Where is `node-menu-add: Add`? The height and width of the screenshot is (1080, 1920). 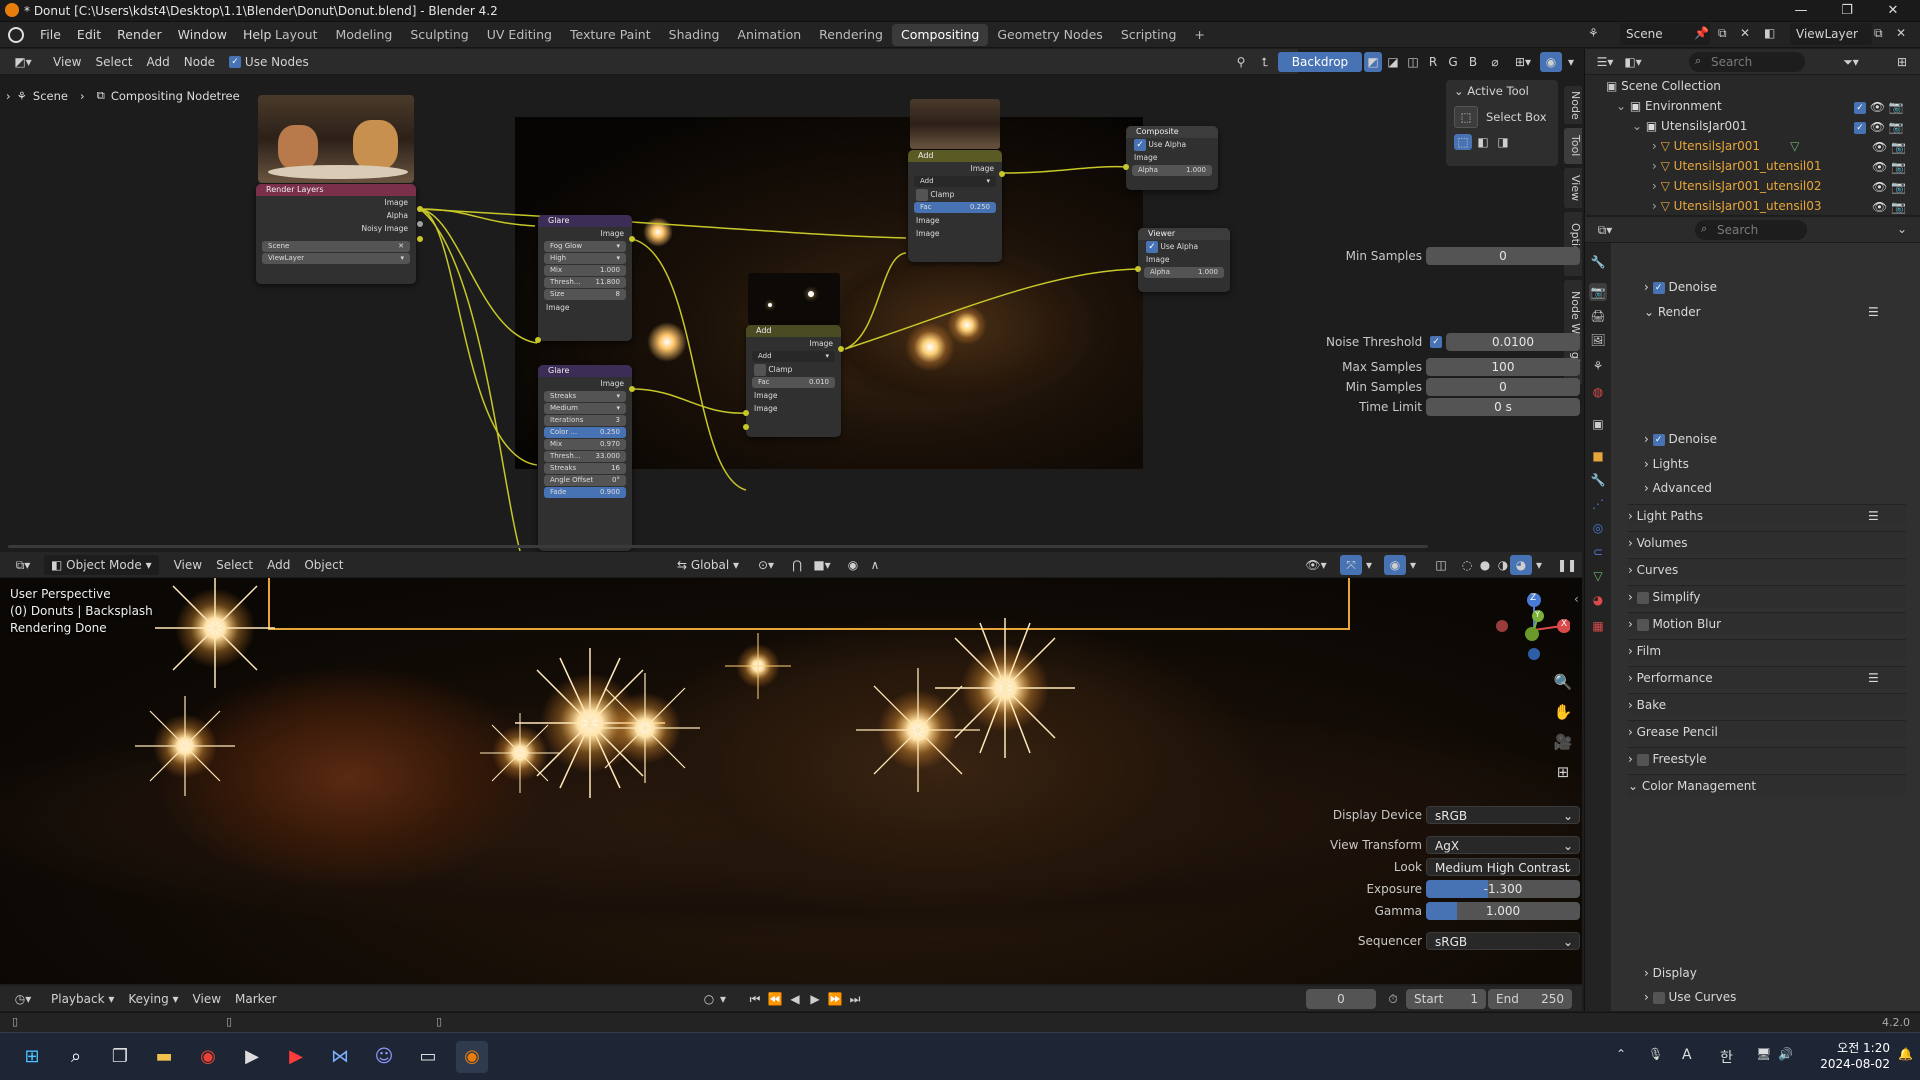 node-menu-add: Add is located at coordinates (158, 62).